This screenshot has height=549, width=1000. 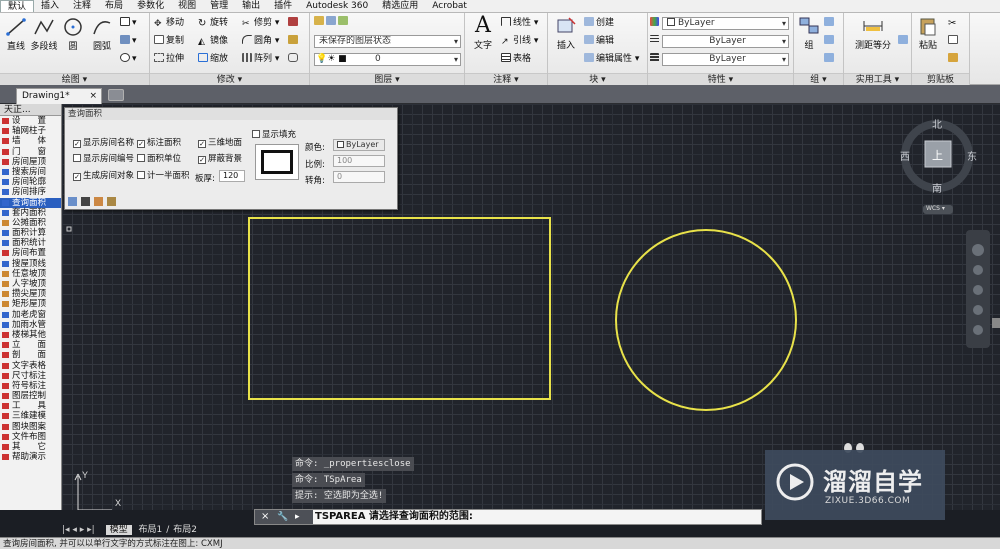 I want to click on insert-button: 插入, so click(x=566, y=33).